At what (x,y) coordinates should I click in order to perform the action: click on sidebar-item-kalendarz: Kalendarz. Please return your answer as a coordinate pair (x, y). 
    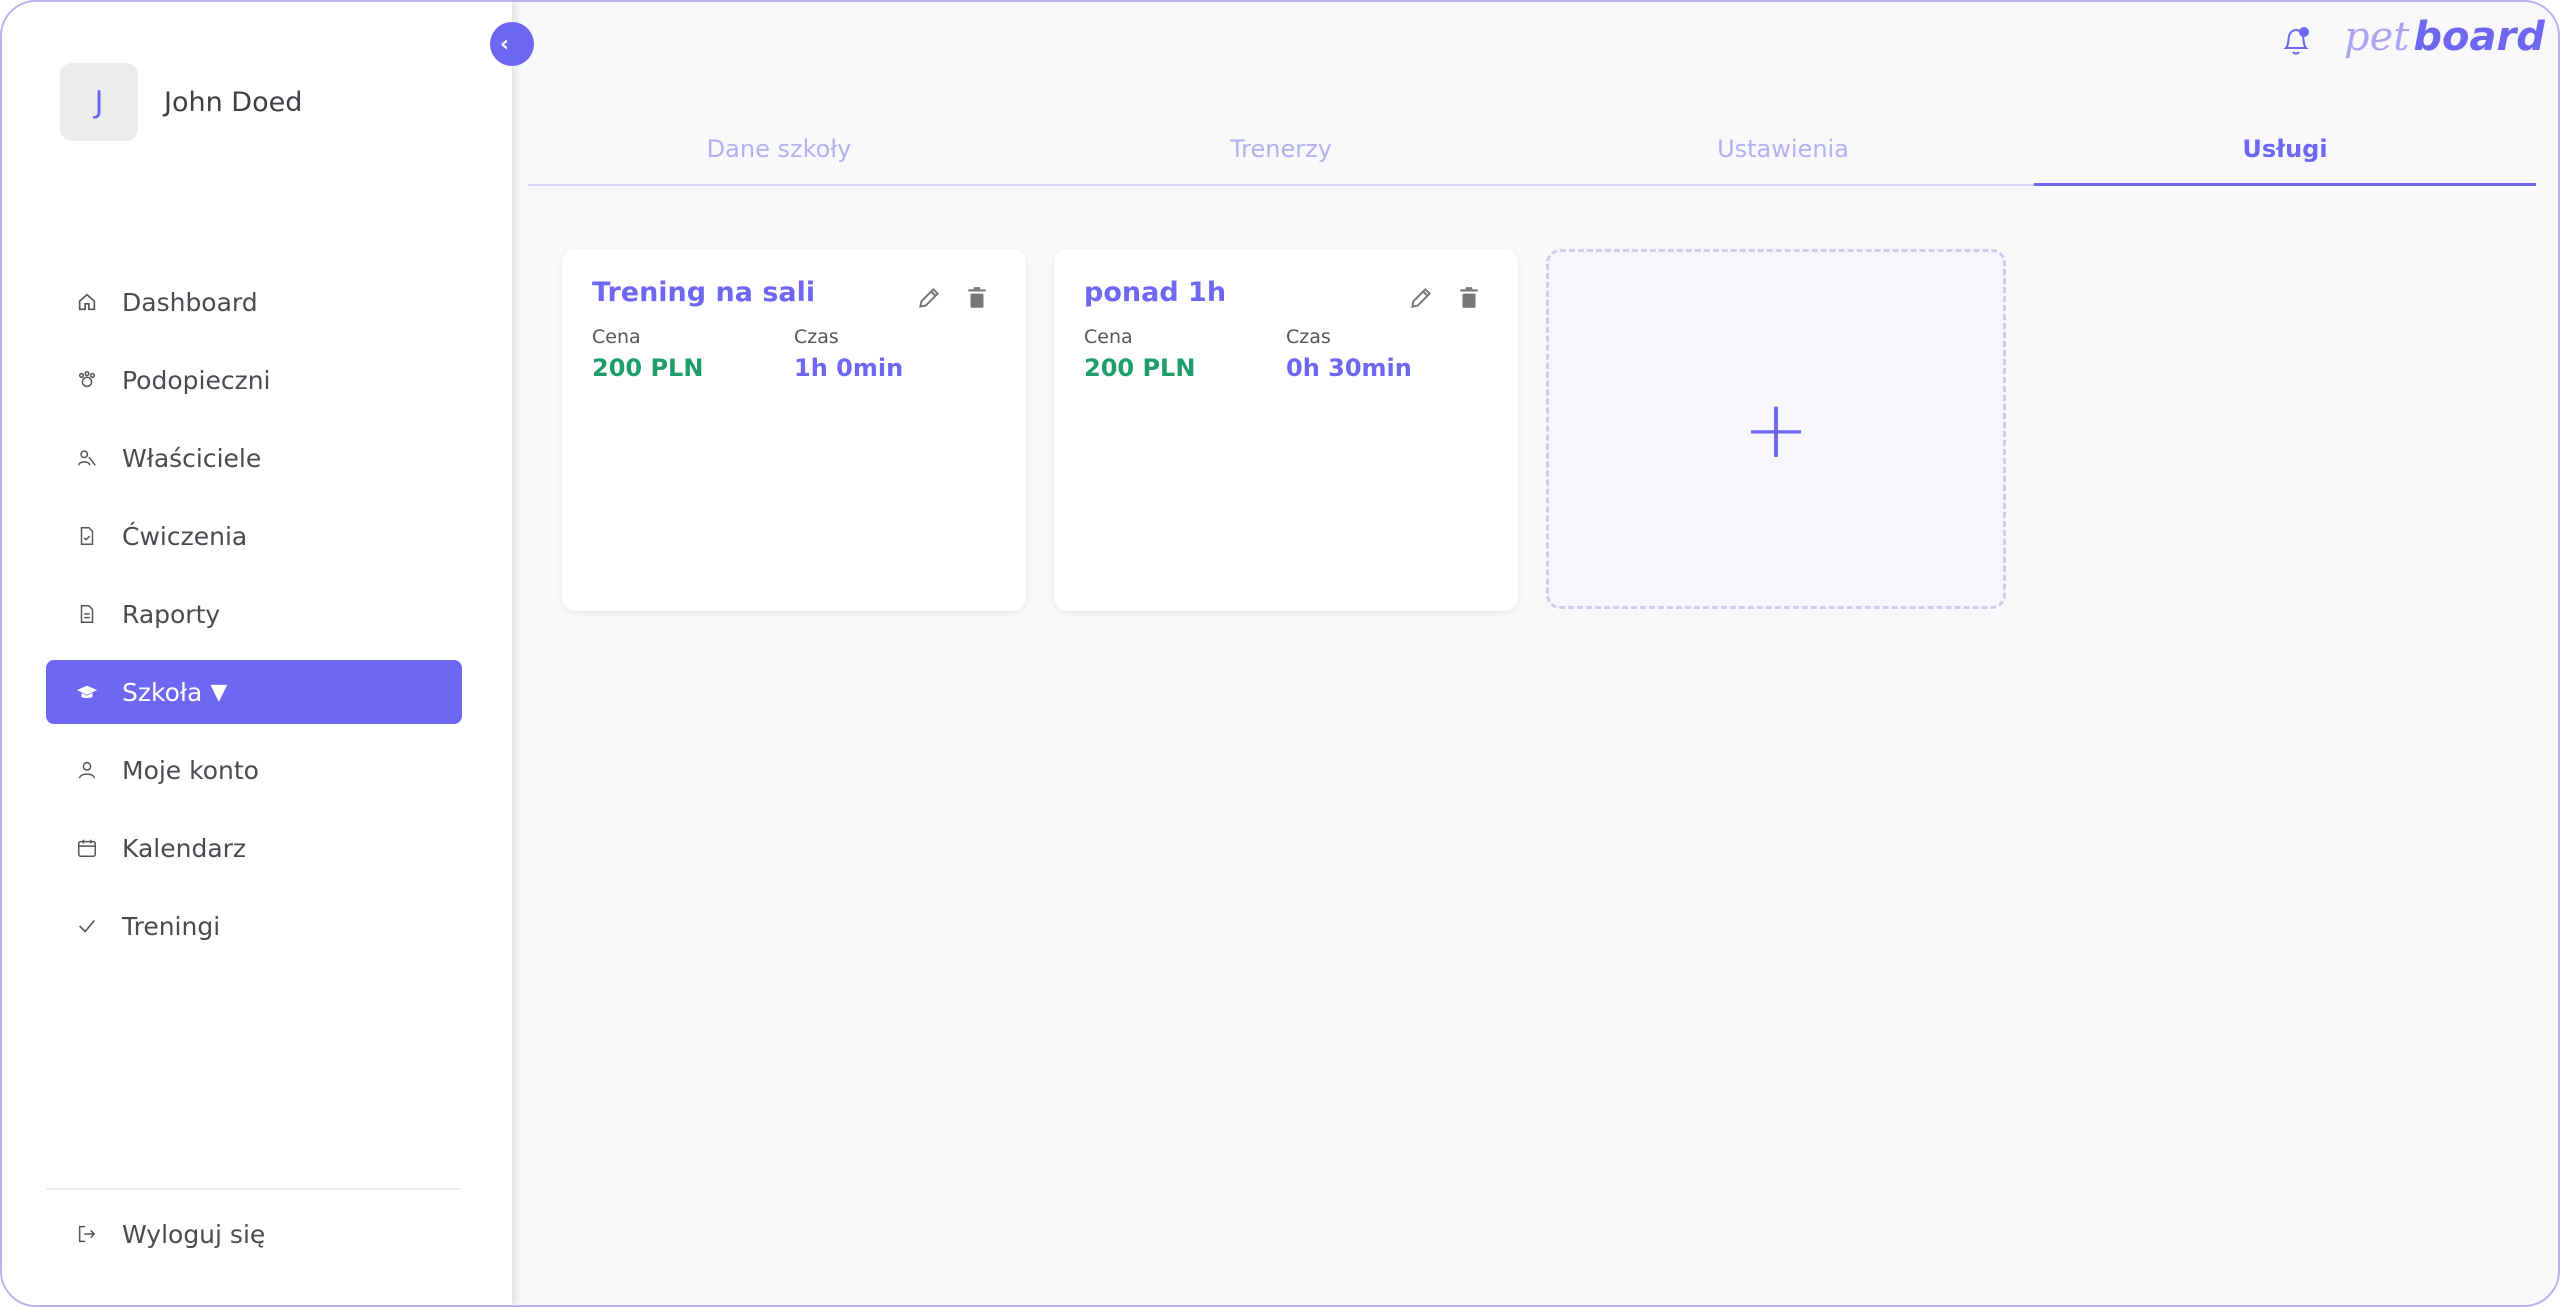
    Looking at the image, I should click on (254, 848).